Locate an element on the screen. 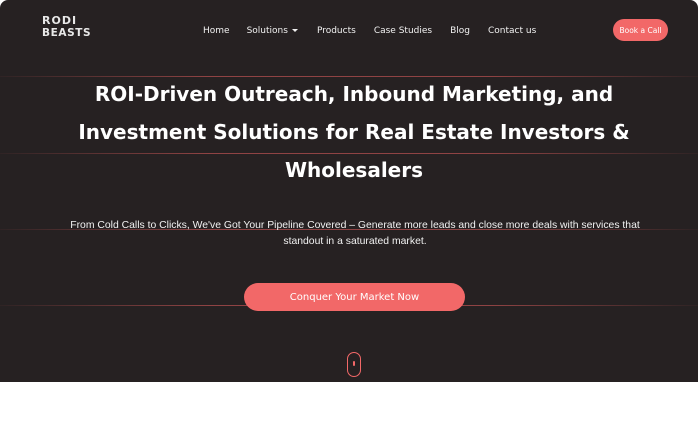  logo-line2: BEASTS is located at coordinates (67, 33).